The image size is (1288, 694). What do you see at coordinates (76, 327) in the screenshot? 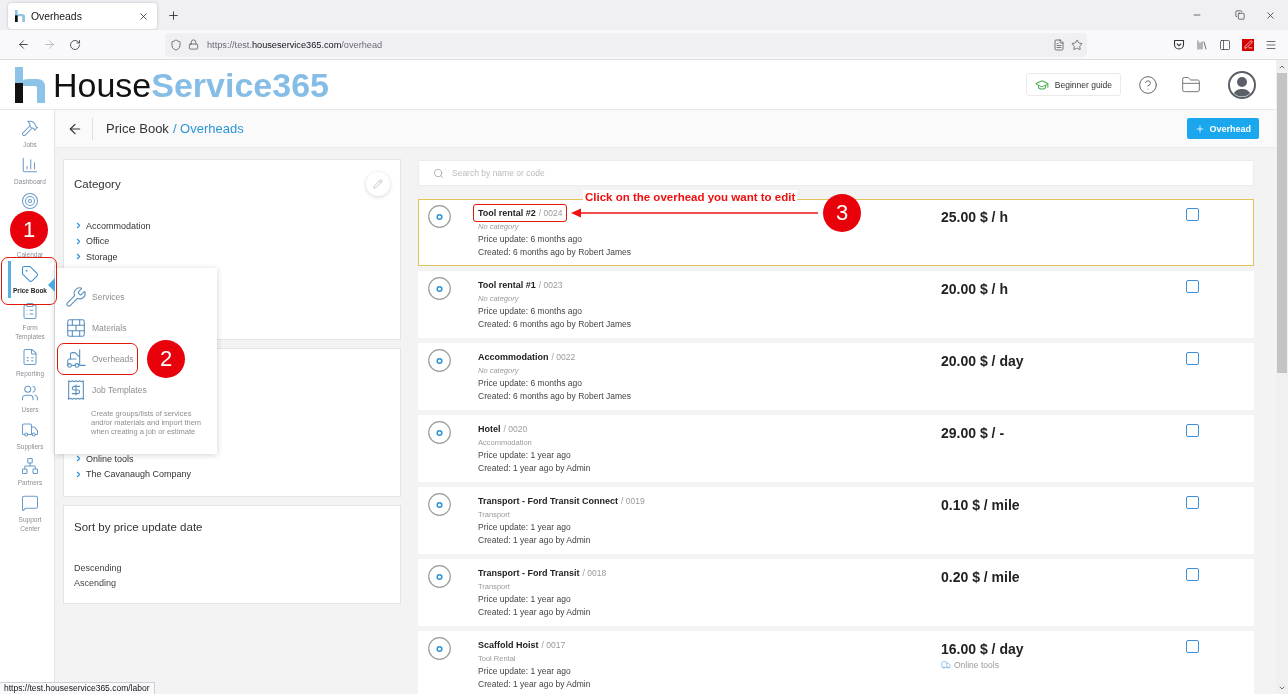
I see `brick-wall-icon` at bounding box center [76, 327].